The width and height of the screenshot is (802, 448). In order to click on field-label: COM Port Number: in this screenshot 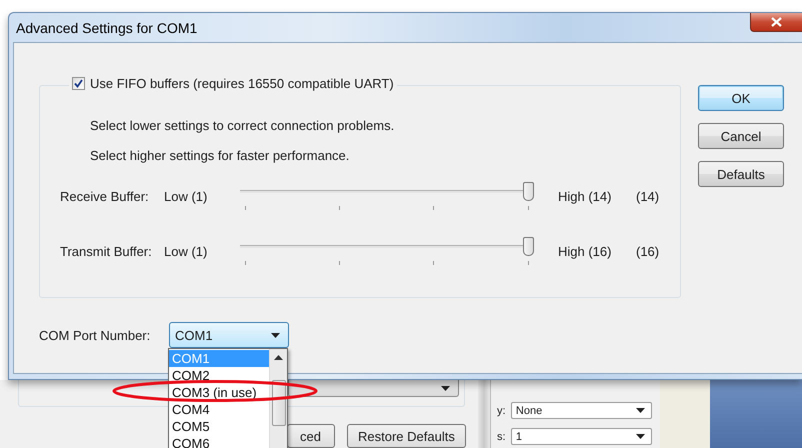, I will do `click(95, 335)`.